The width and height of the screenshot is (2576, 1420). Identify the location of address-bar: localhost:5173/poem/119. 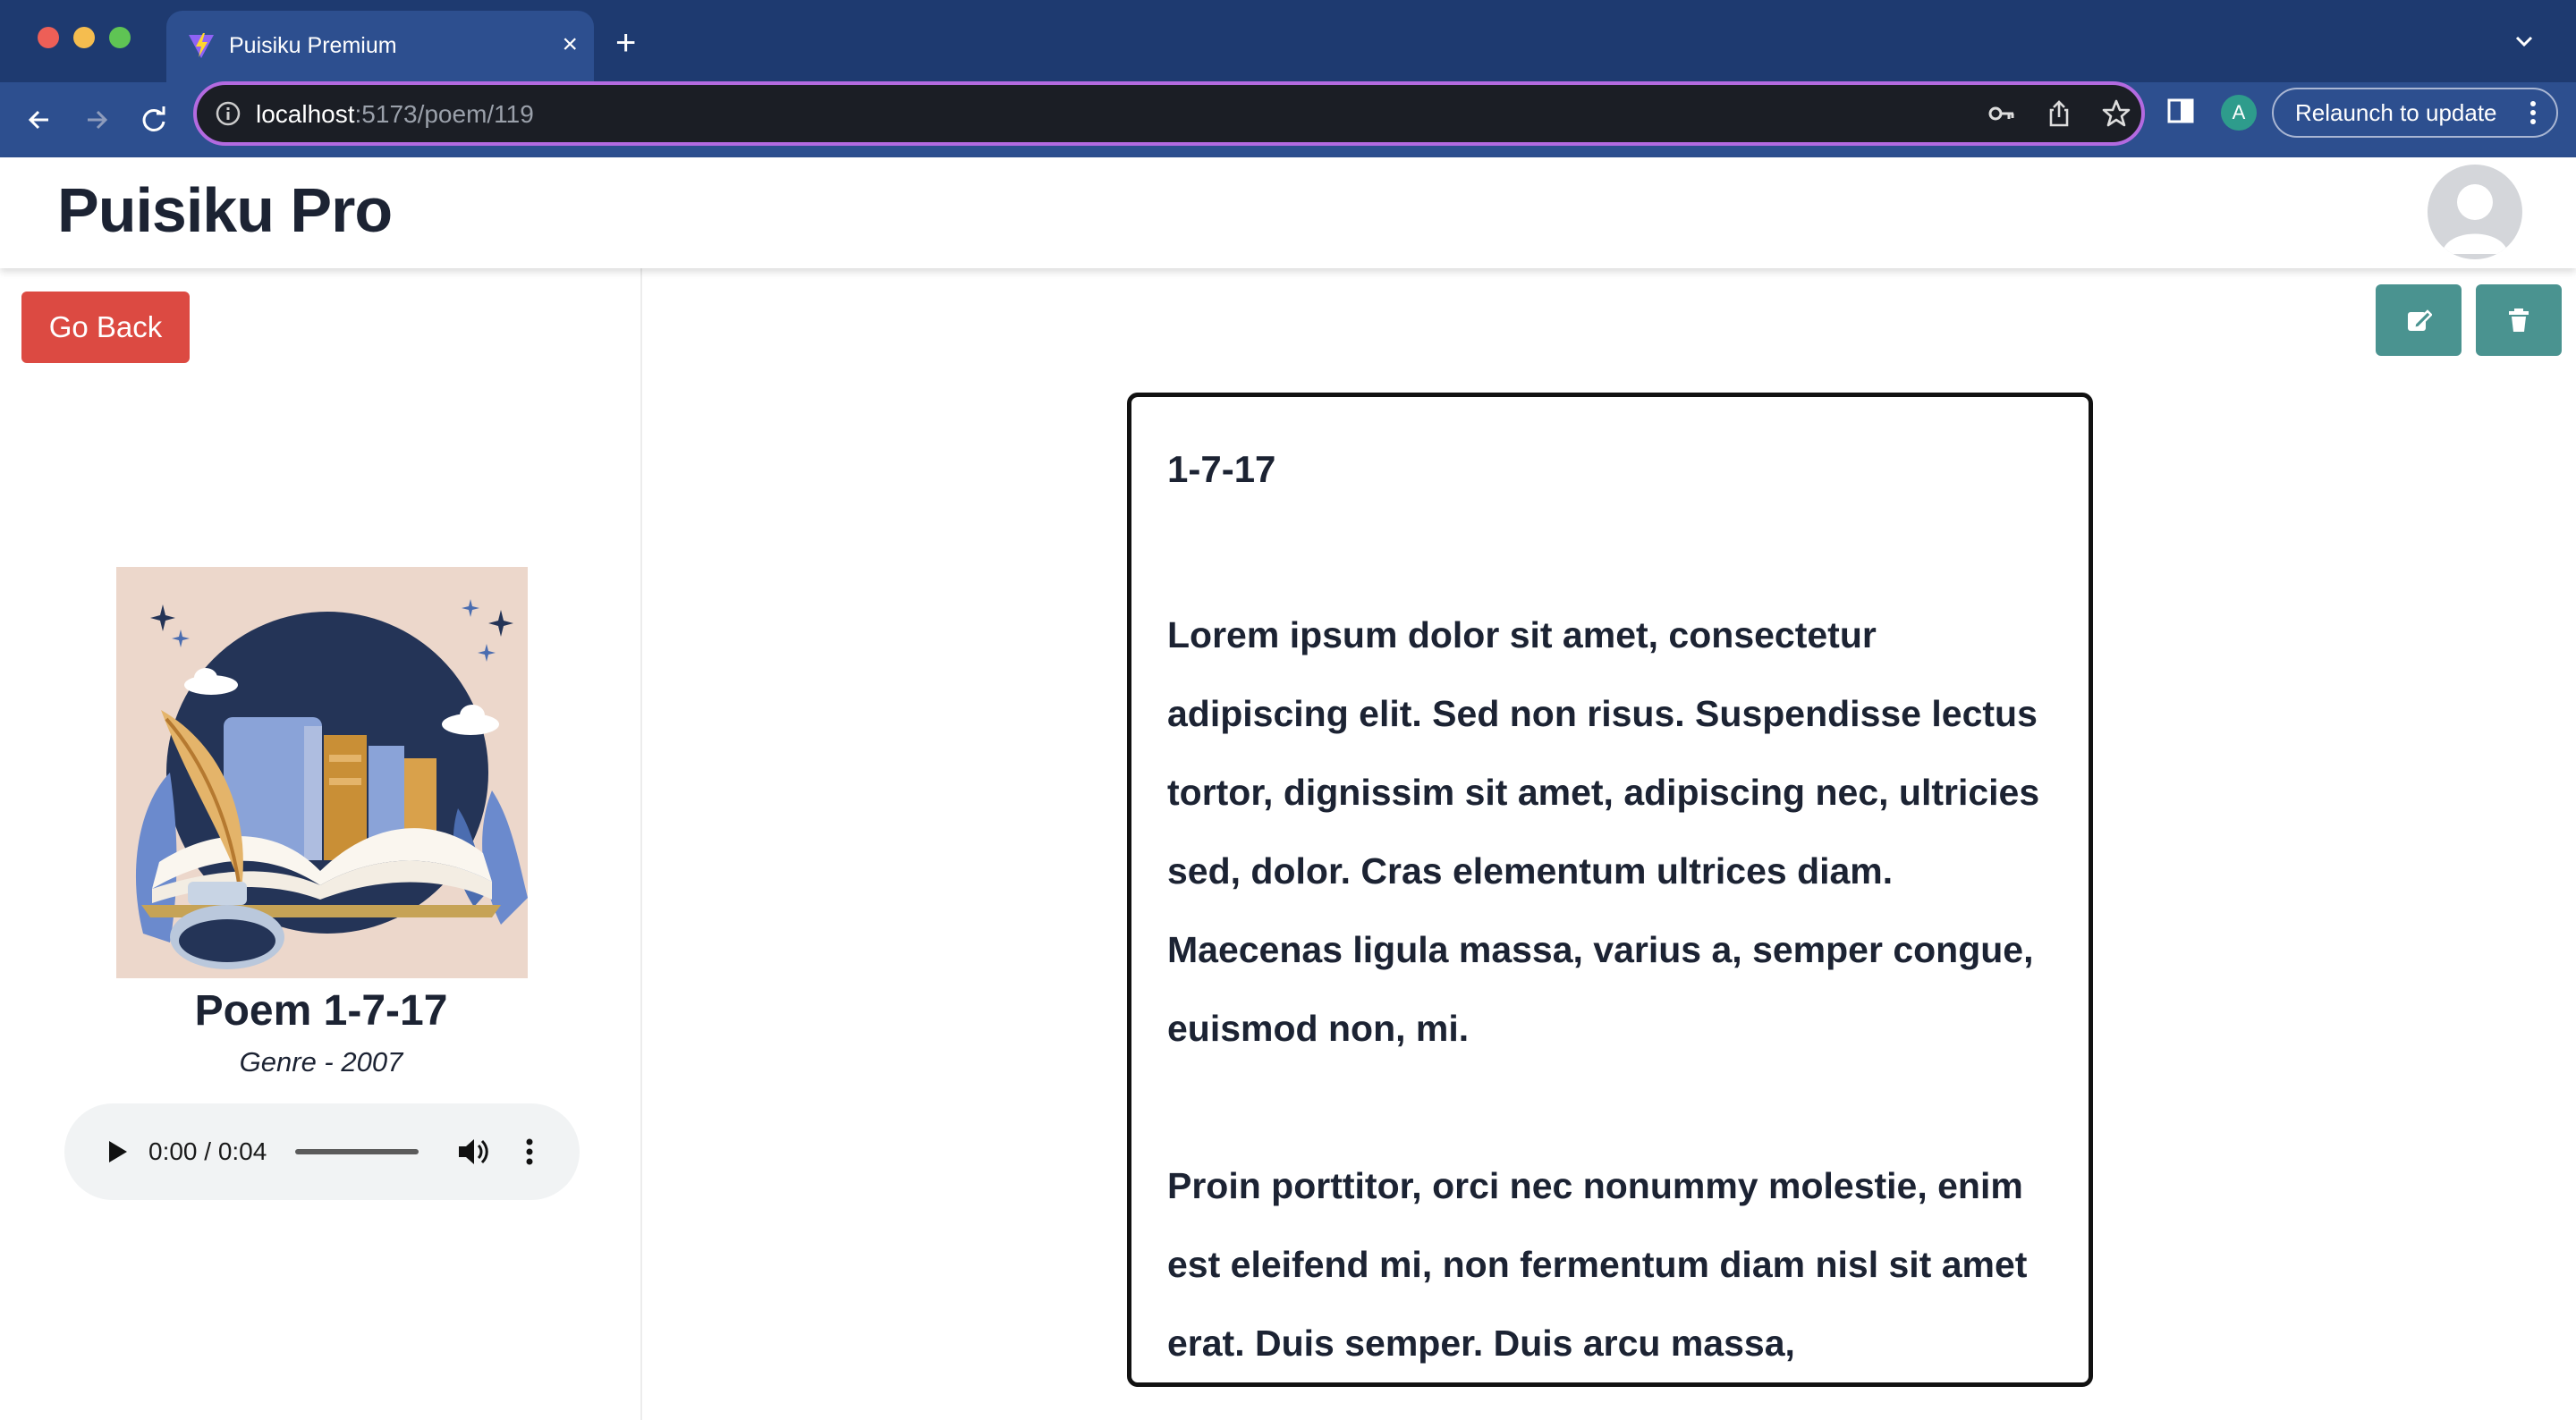
(1169, 114).